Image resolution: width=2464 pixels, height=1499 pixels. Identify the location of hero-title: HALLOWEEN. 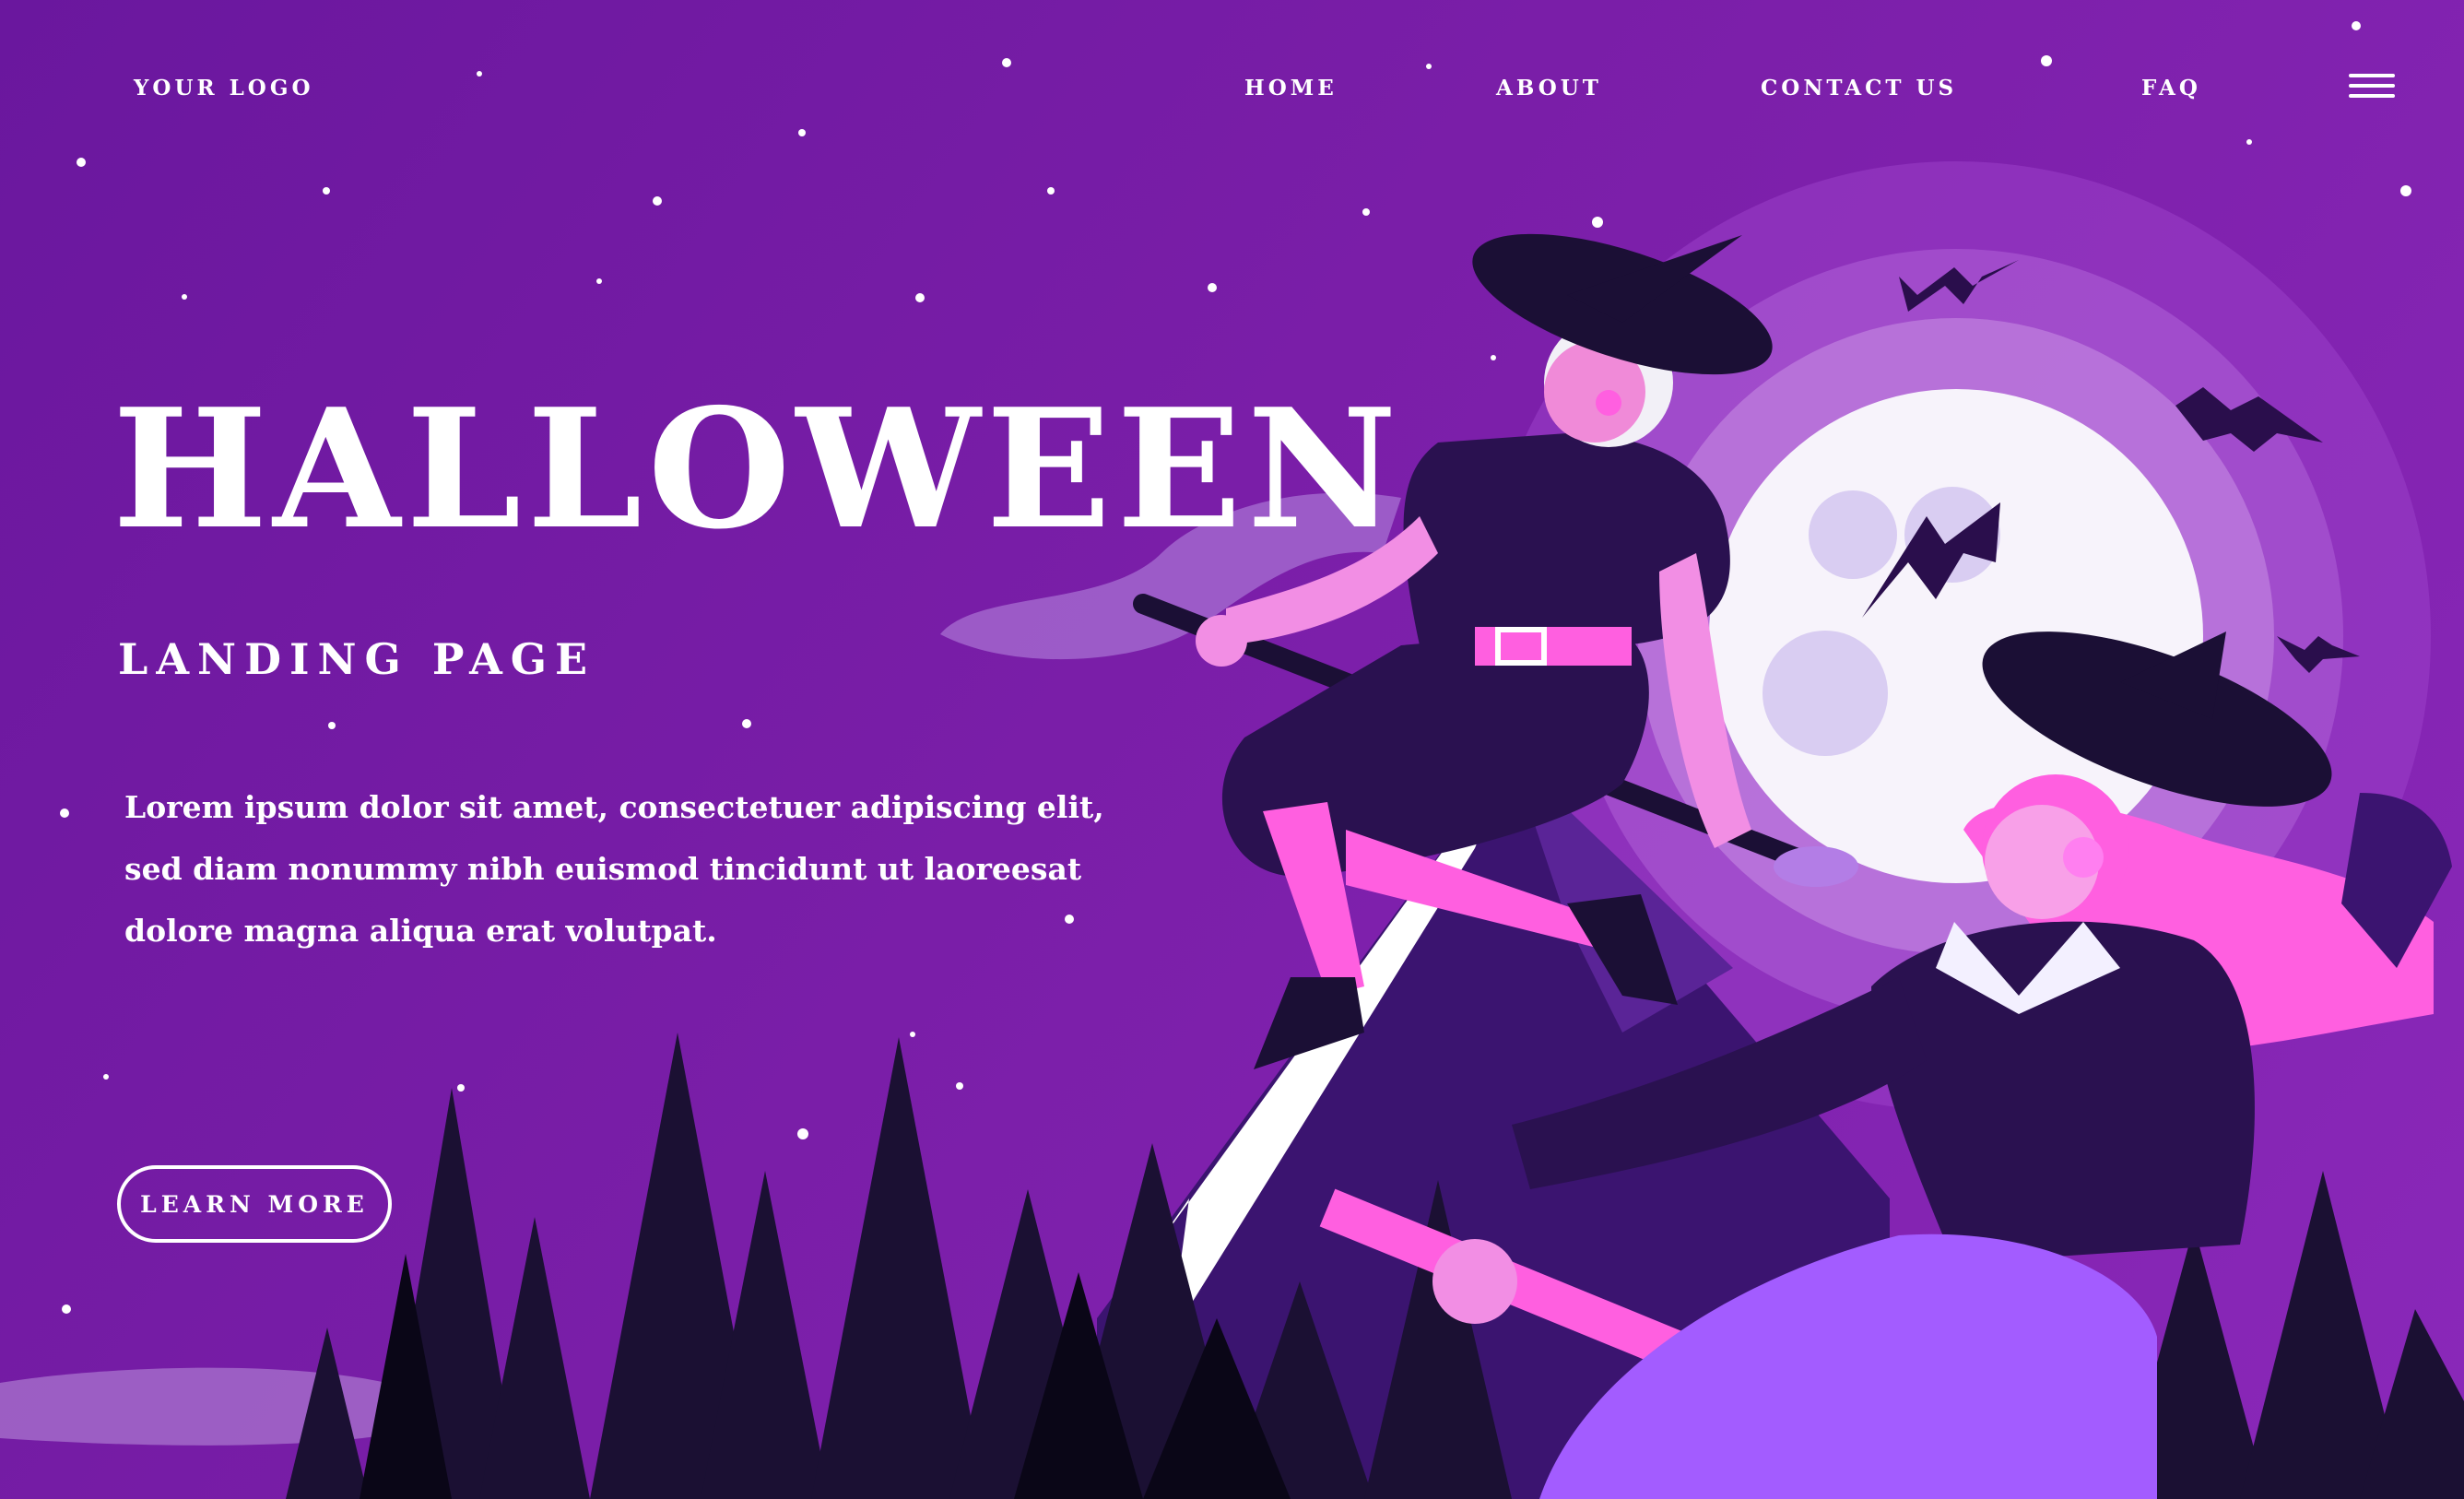
(757, 468).